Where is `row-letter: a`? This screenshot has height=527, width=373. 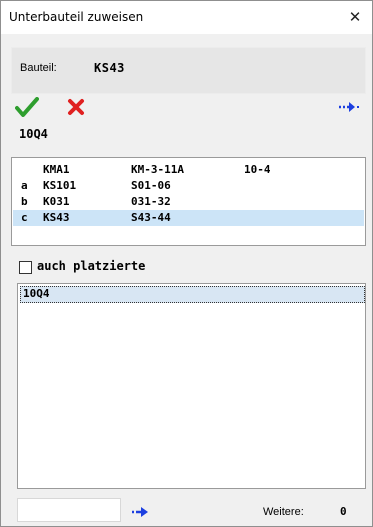
row-letter: a is located at coordinates (24, 185).